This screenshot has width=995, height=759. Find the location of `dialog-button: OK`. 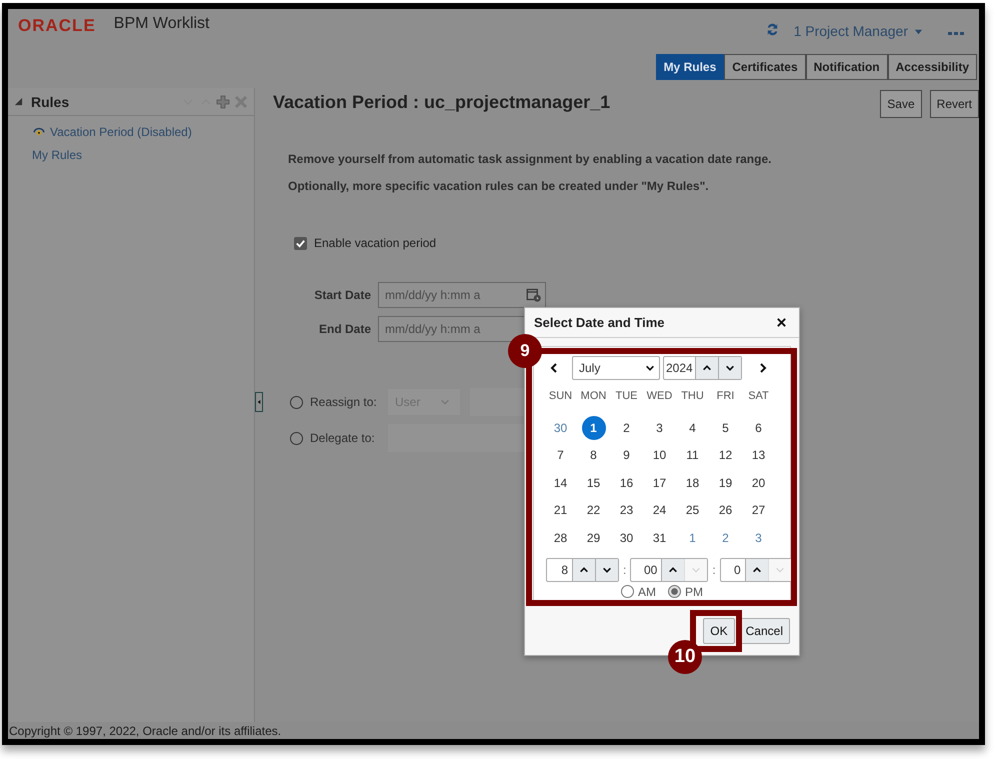

dialog-button: OK is located at coordinates (719, 631).